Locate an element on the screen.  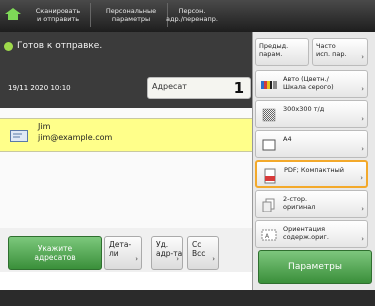
parameters-label: Параметры is located at coordinates (315, 267).